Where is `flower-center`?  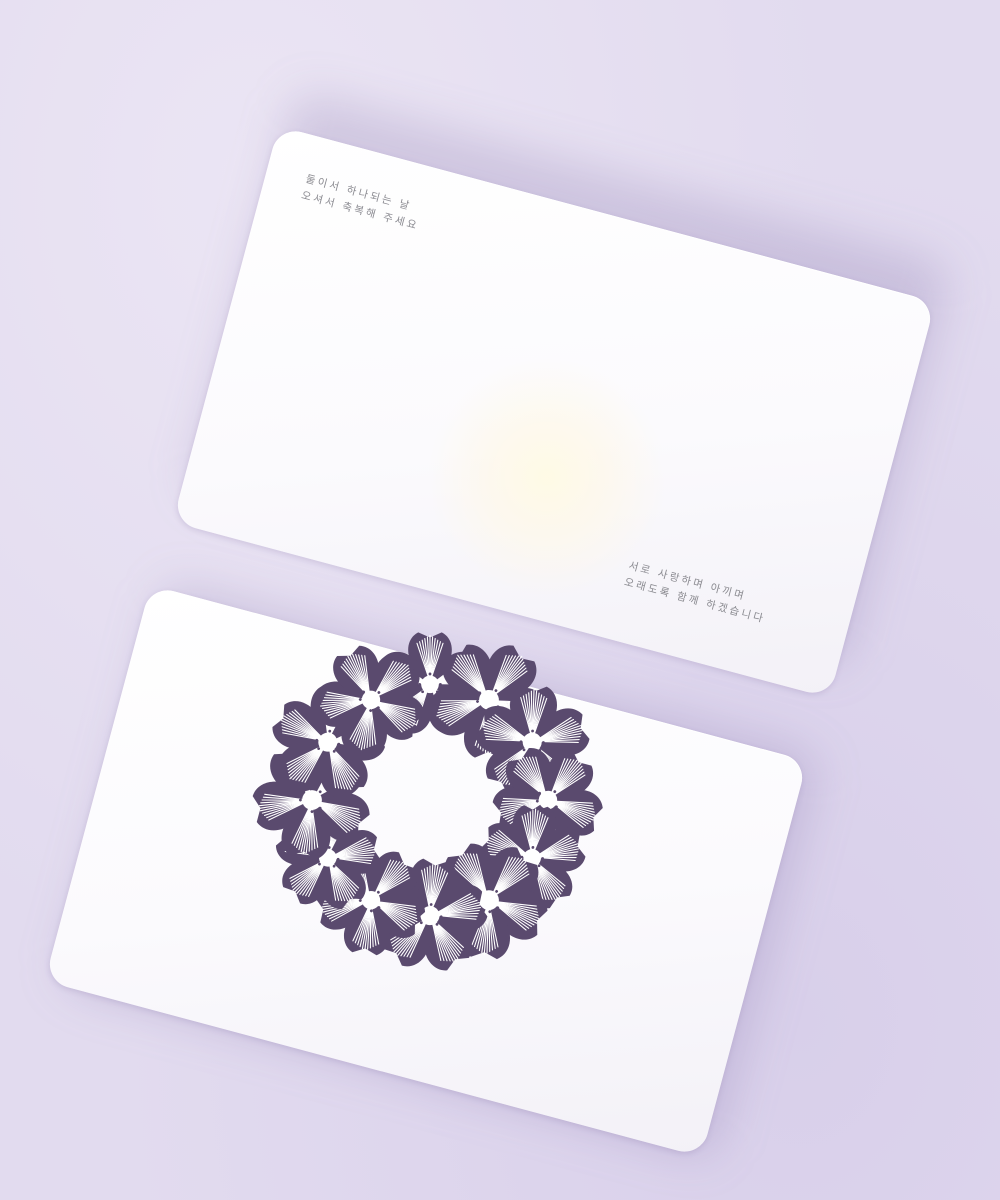 flower-center is located at coordinates (430, 684).